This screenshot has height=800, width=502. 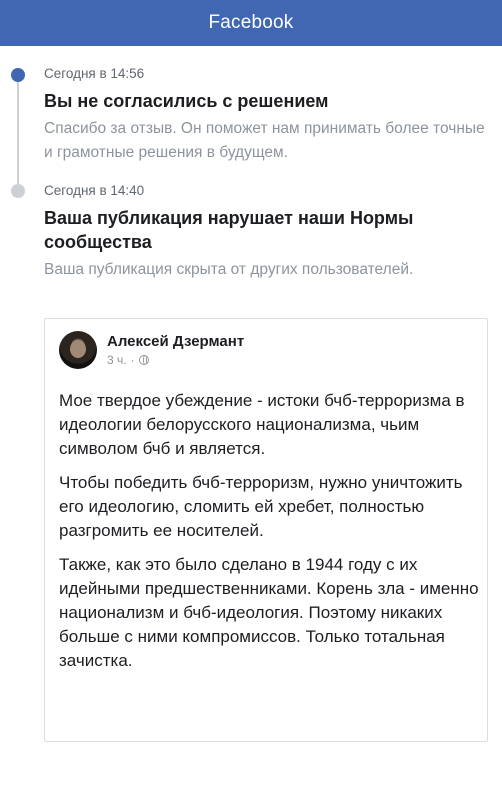 What do you see at coordinates (94, 190) in the screenshot?
I see `entry-timestamp: Сегодня в 14:40` at bounding box center [94, 190].